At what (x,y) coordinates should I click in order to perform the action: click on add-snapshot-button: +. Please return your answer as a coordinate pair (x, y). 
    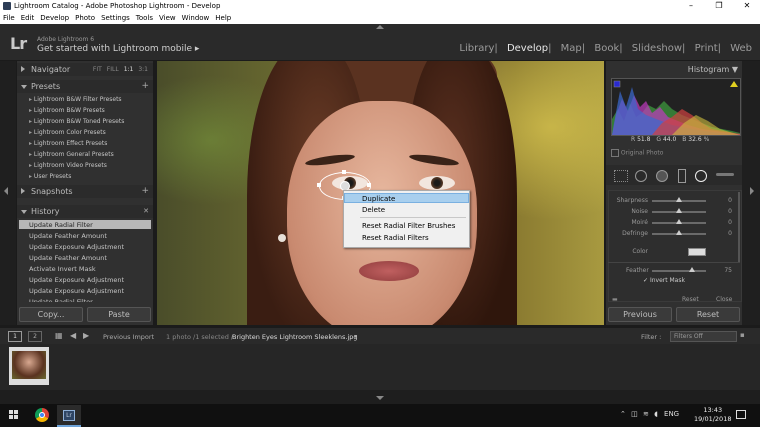
    Looking at the image, I should click on (145, 191).